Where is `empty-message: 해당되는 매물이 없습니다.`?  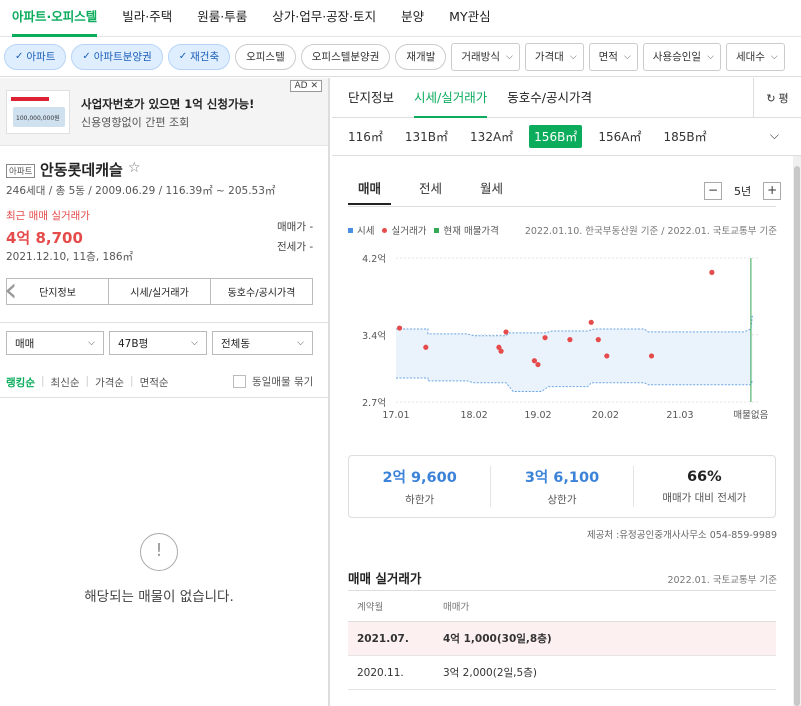 empty-message: 해당되는 매물이 없습니다. is located at coordinates (159, 597).